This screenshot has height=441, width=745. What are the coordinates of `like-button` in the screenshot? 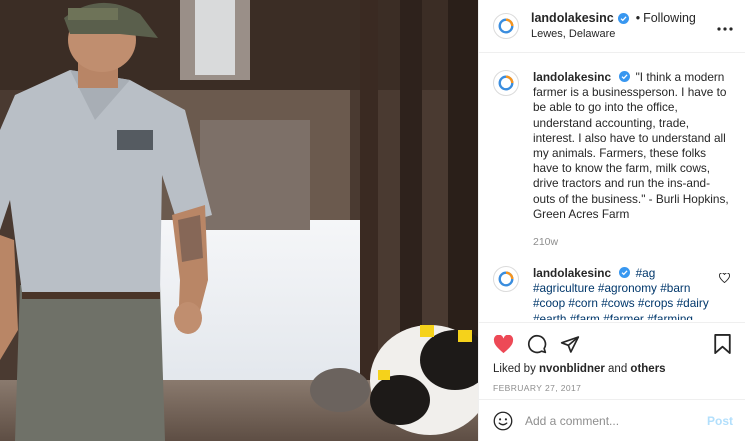 It's located at (503, 344).